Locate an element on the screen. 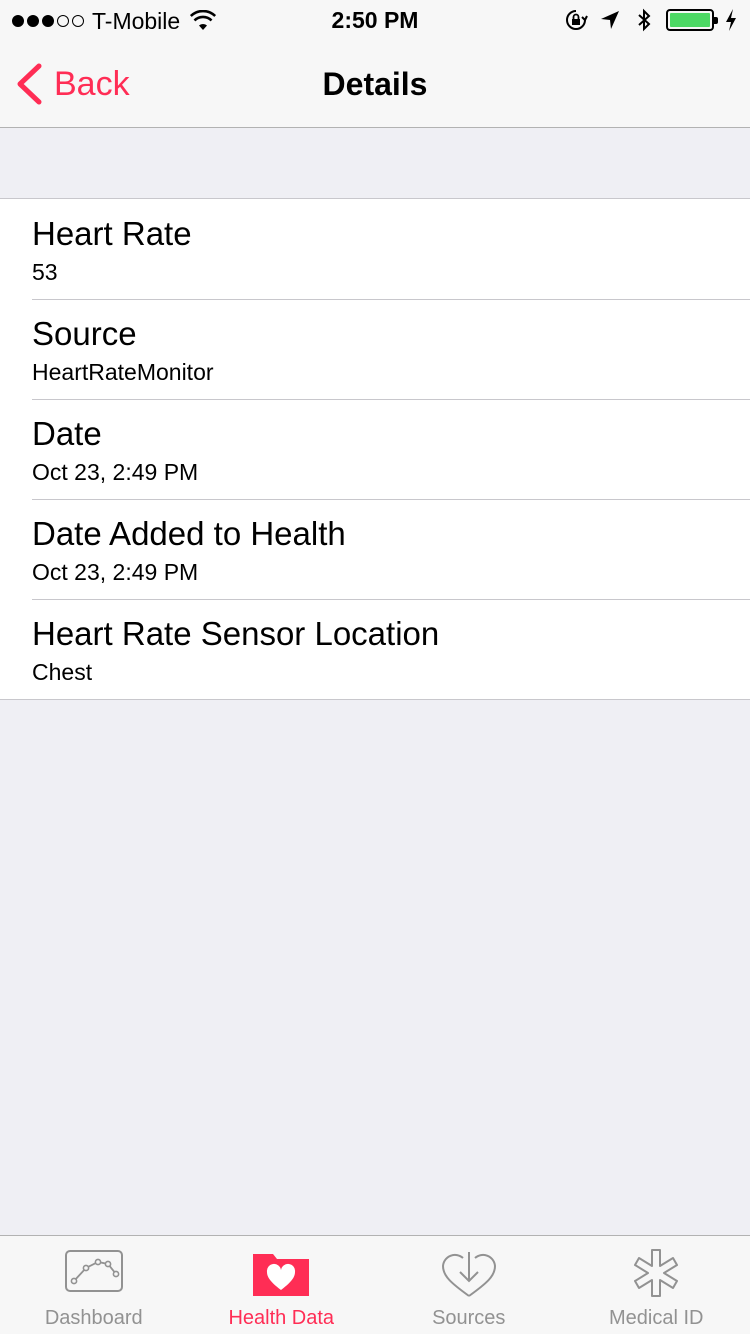  detail-row-date: Date Oct 23, 2:49 PM is located at coordinates (375, 449).